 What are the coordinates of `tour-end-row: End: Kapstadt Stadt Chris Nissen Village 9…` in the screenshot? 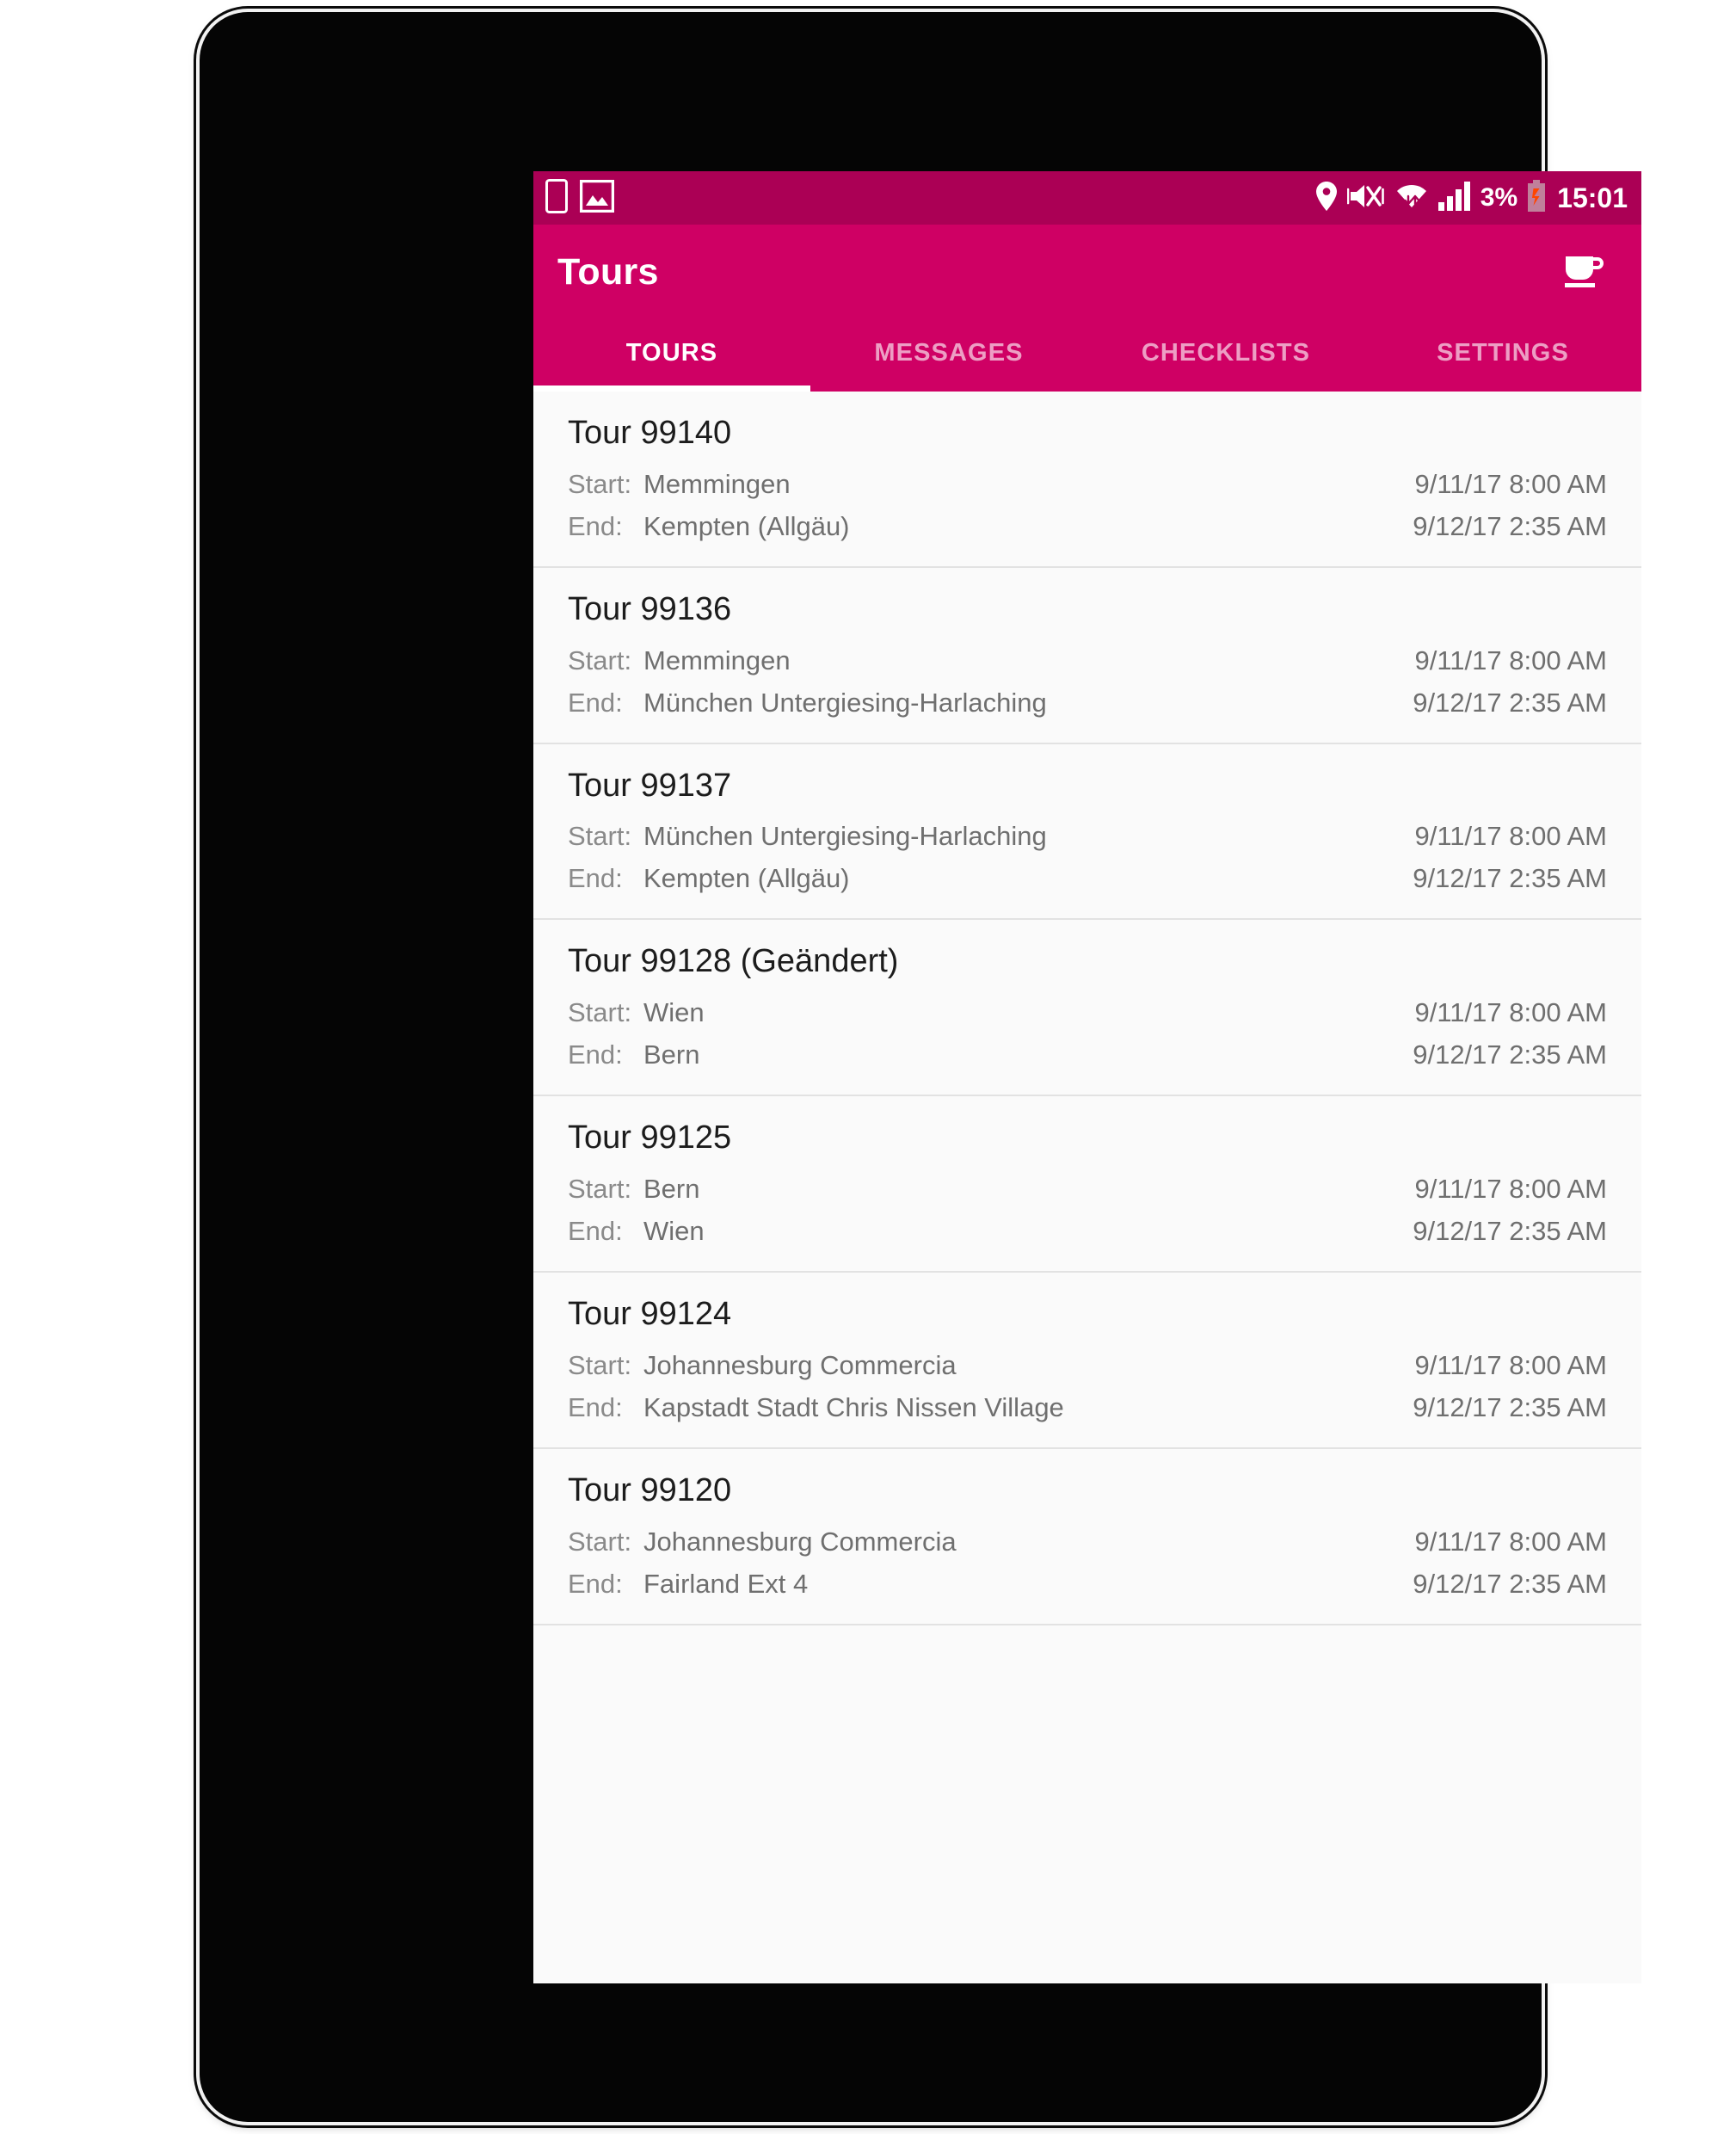 It's located at (1087, 1407).